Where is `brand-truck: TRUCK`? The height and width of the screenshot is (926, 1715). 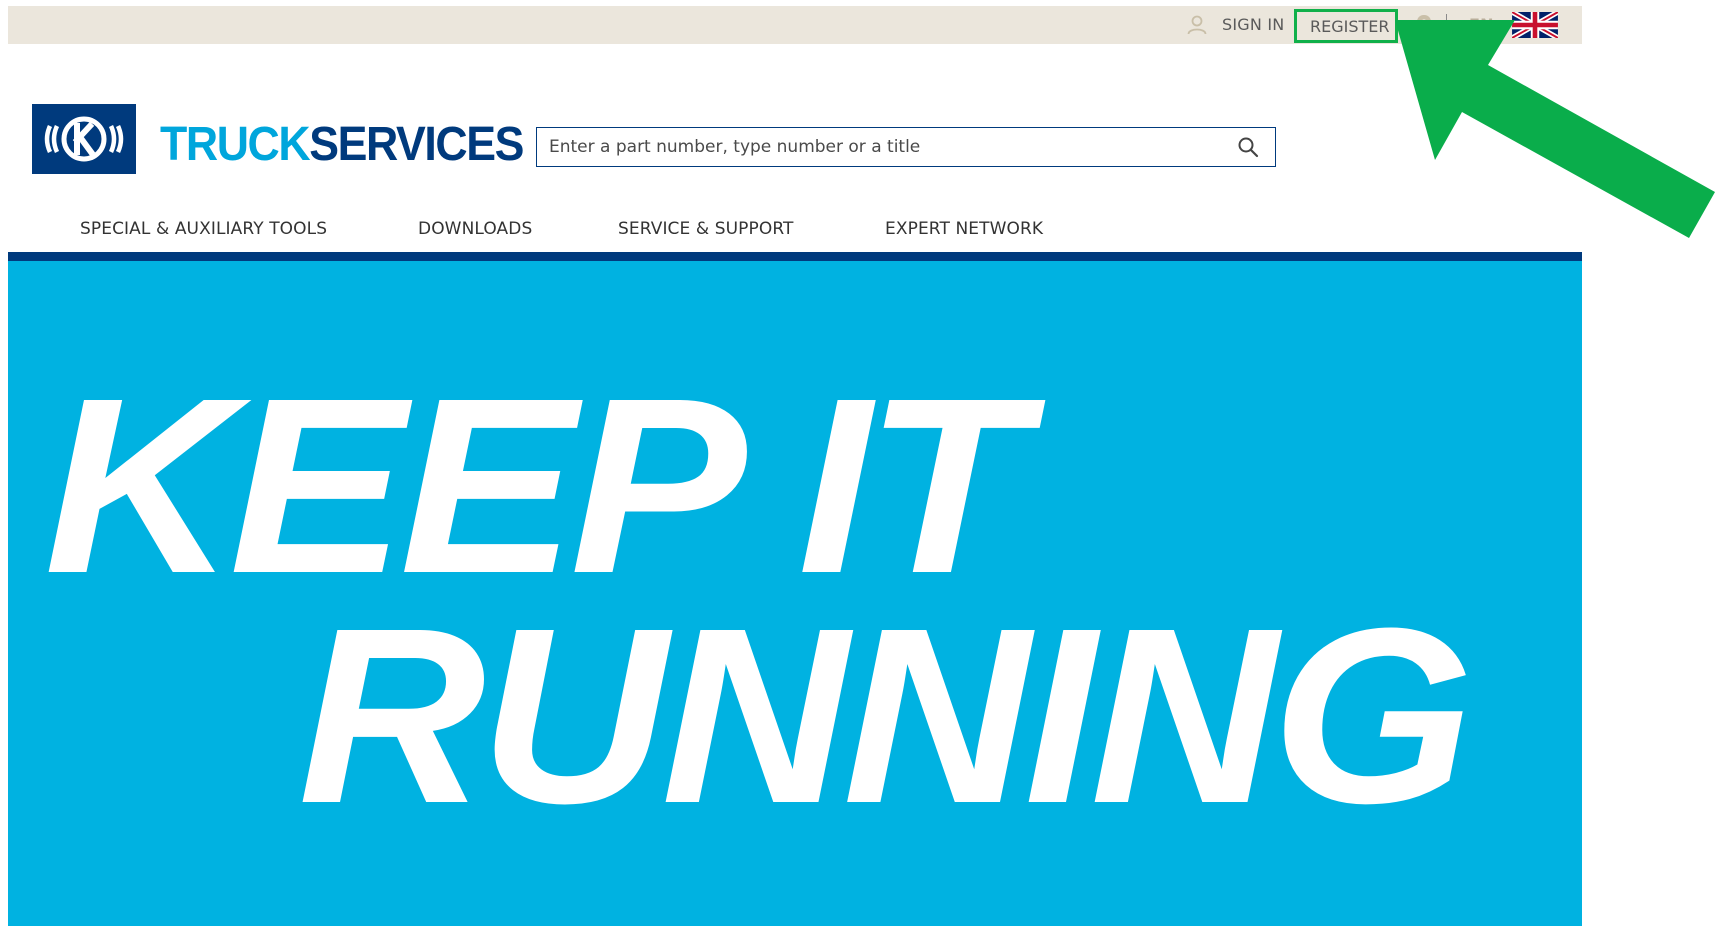 brand-truck: TRUCK is located at coordinates (235, 144).